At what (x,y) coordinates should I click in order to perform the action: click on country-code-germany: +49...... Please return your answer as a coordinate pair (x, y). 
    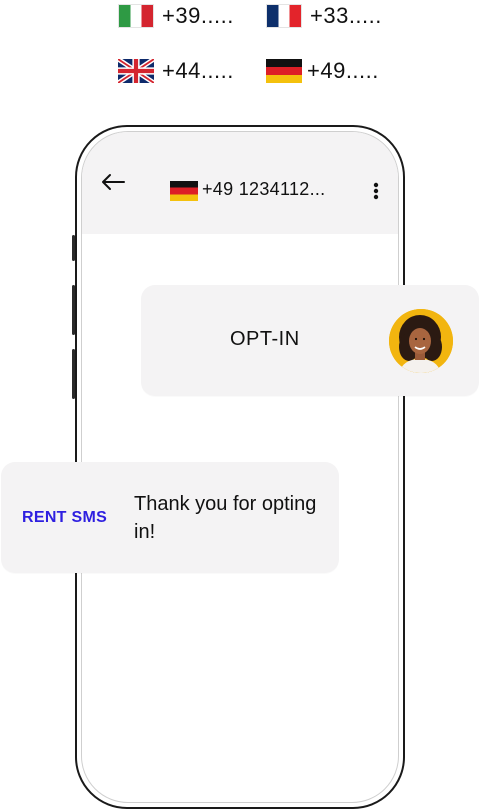
    Looking at the image, I should click on (322, 71).